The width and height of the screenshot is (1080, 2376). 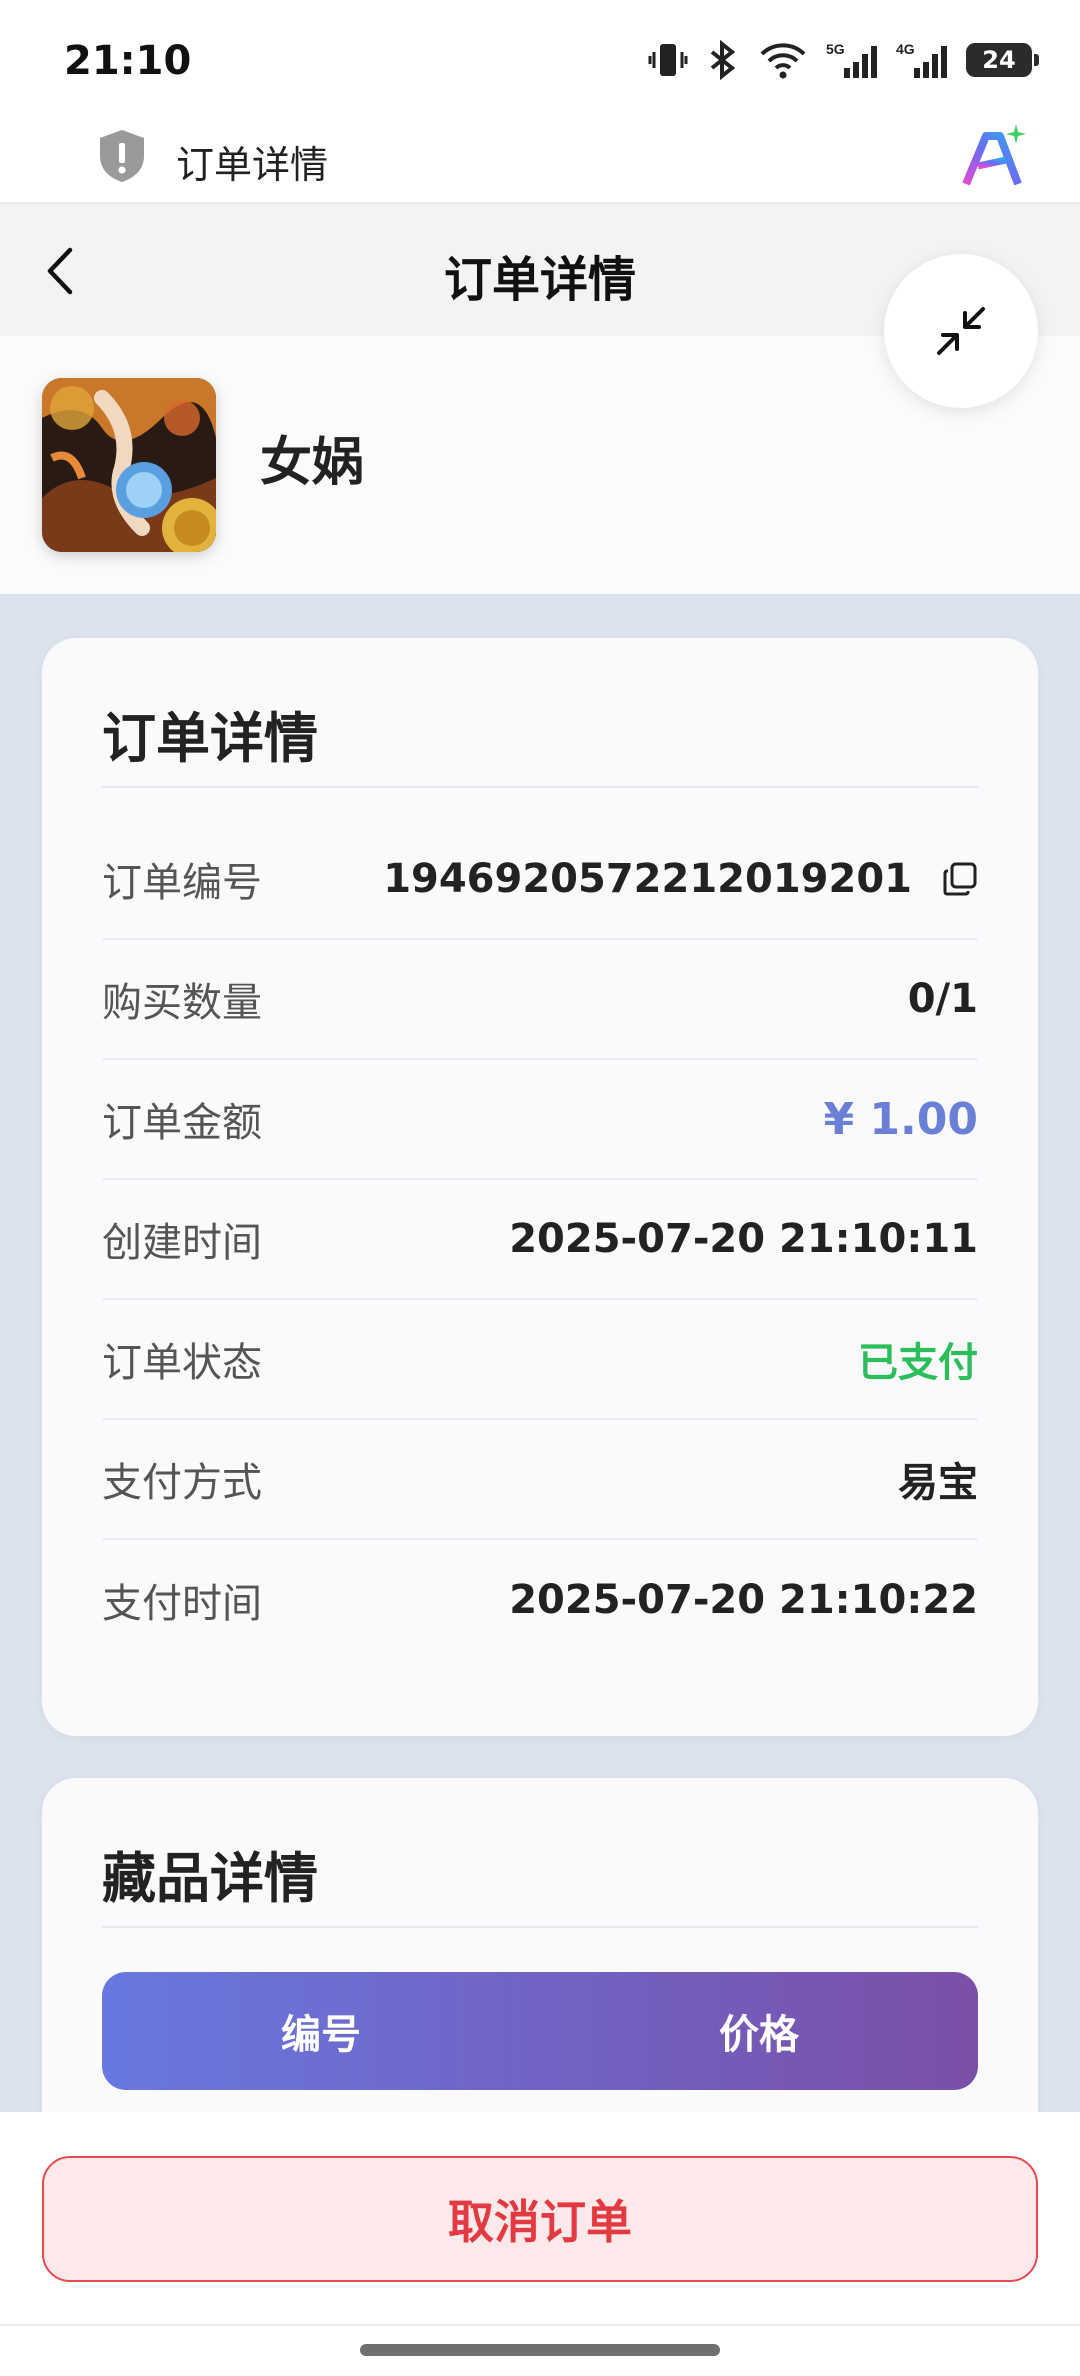 I want to click on status-icons: 5G 4G 24, so click(x=843, y=60).